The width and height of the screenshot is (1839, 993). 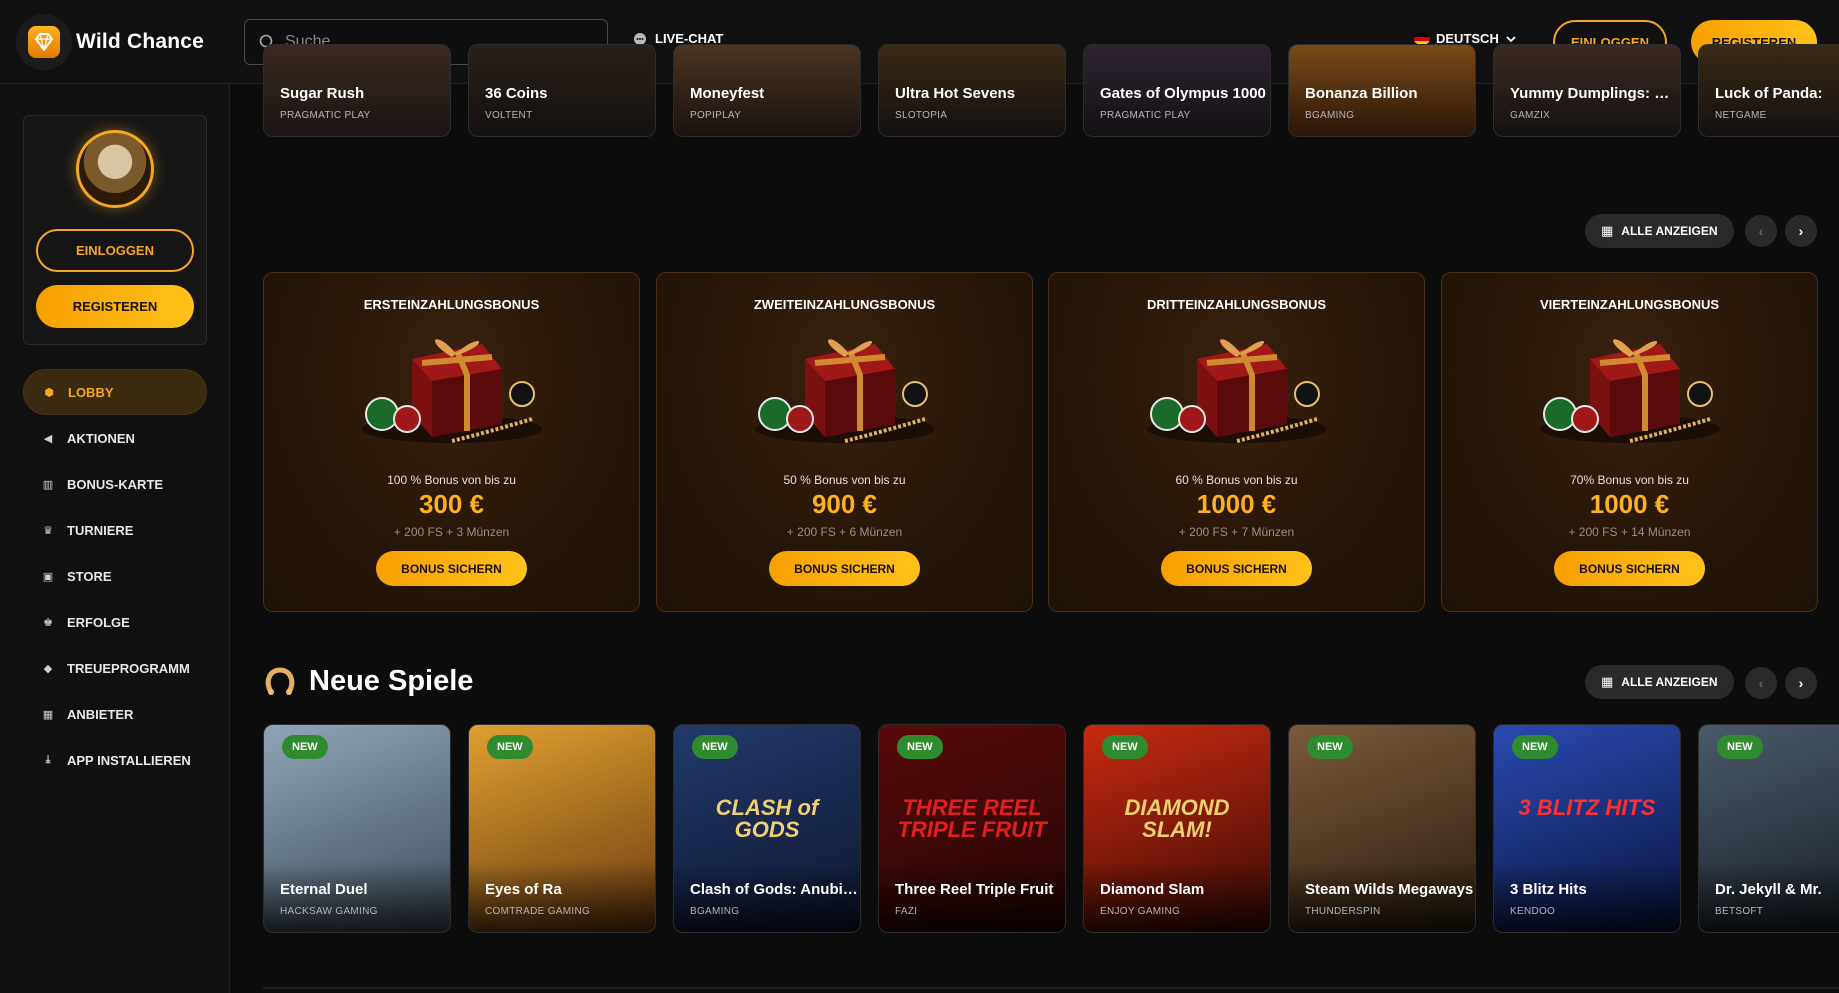 What do you see at coordinates (451, 480) in the screenshot?
I see `bonus-description: 100 % Bonus von bis zu` at bounding box center [451, 480].